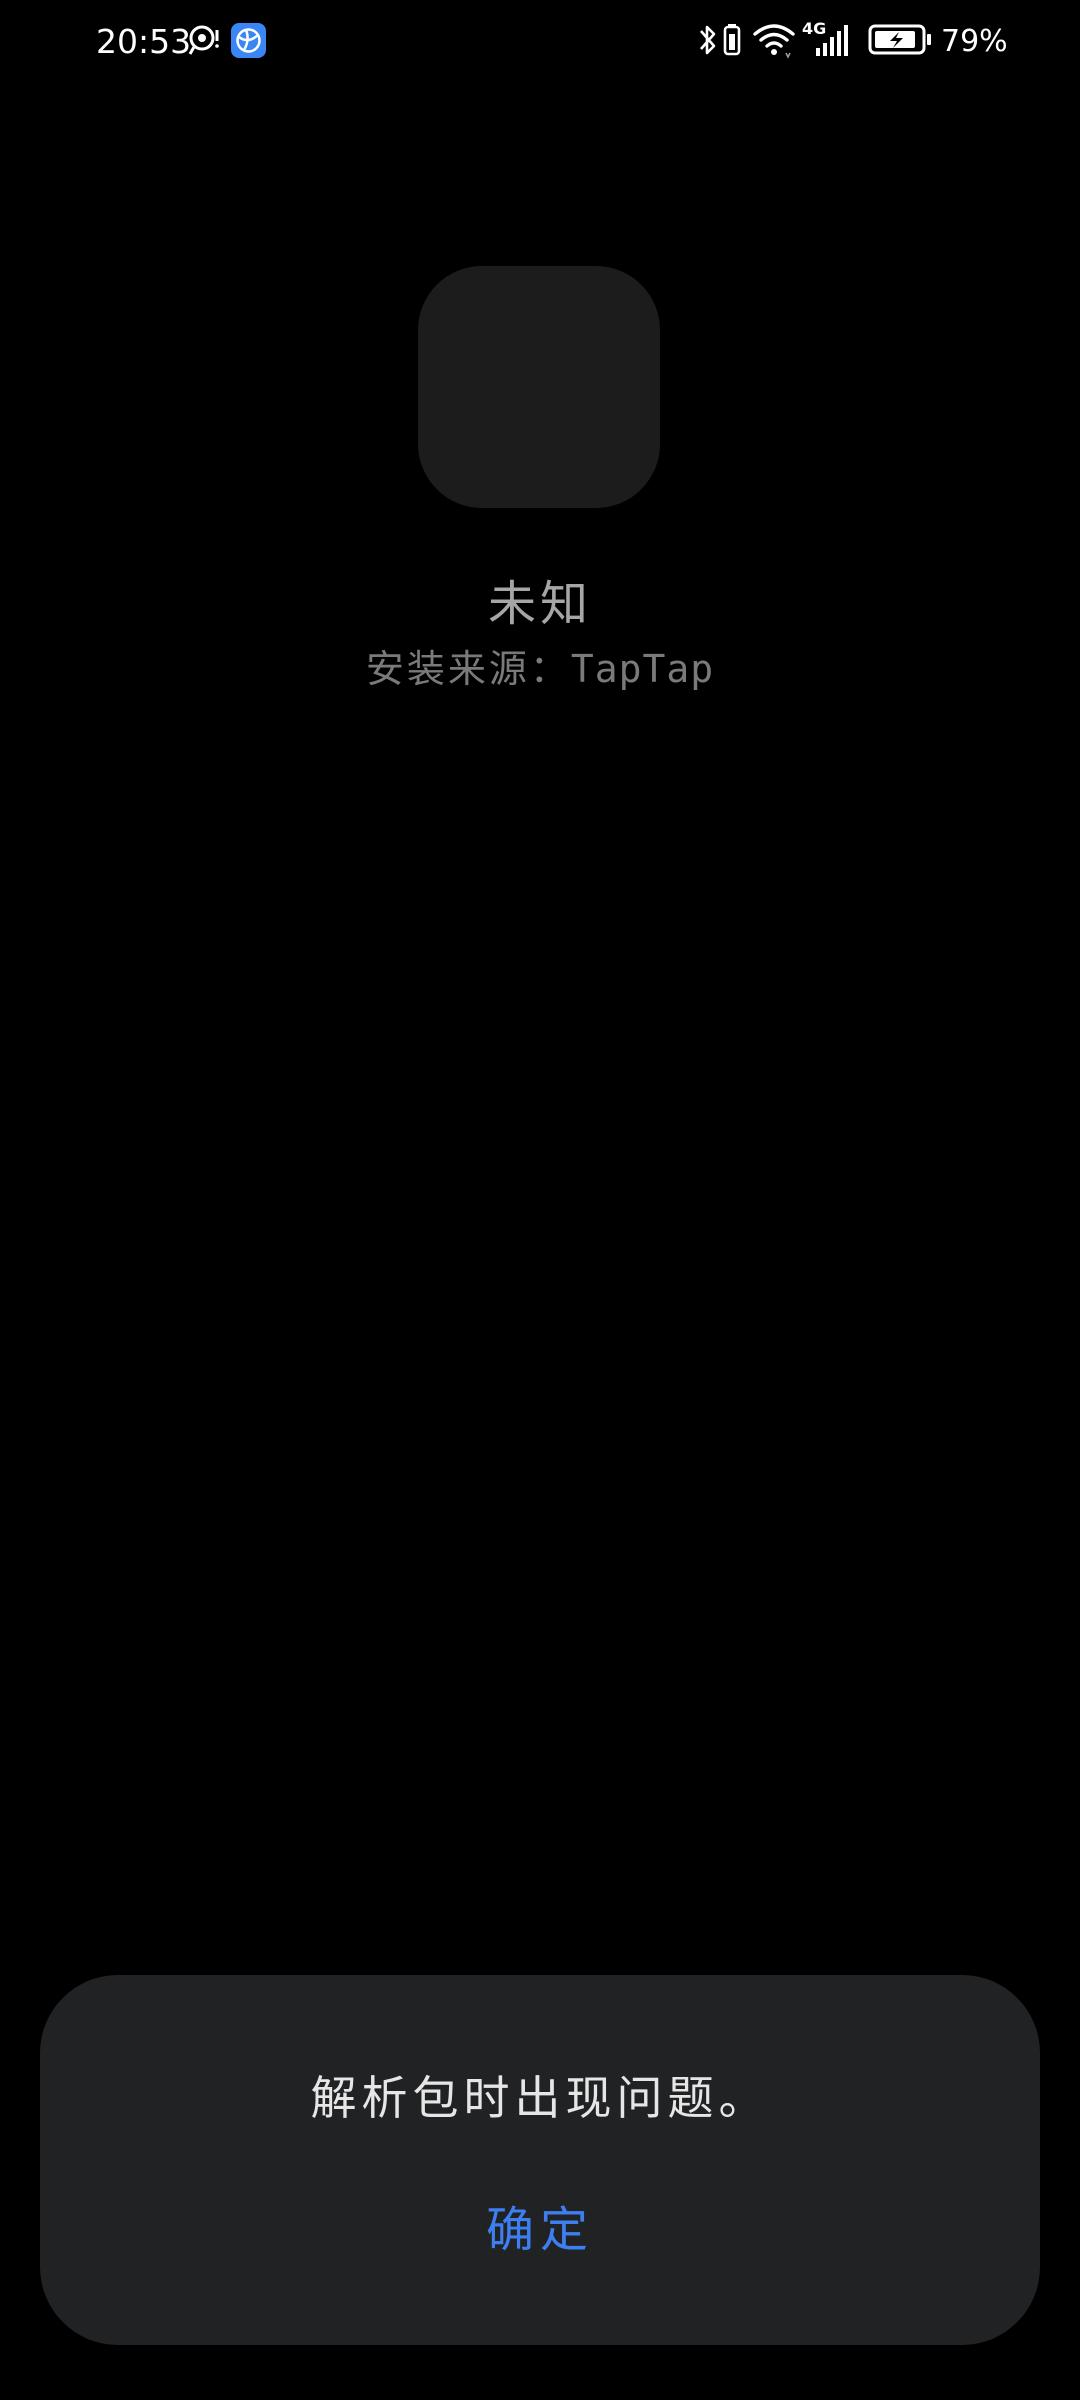  Describe the element at coordinates (203, 40) in the screenshot. I see `location-icon` at that location.